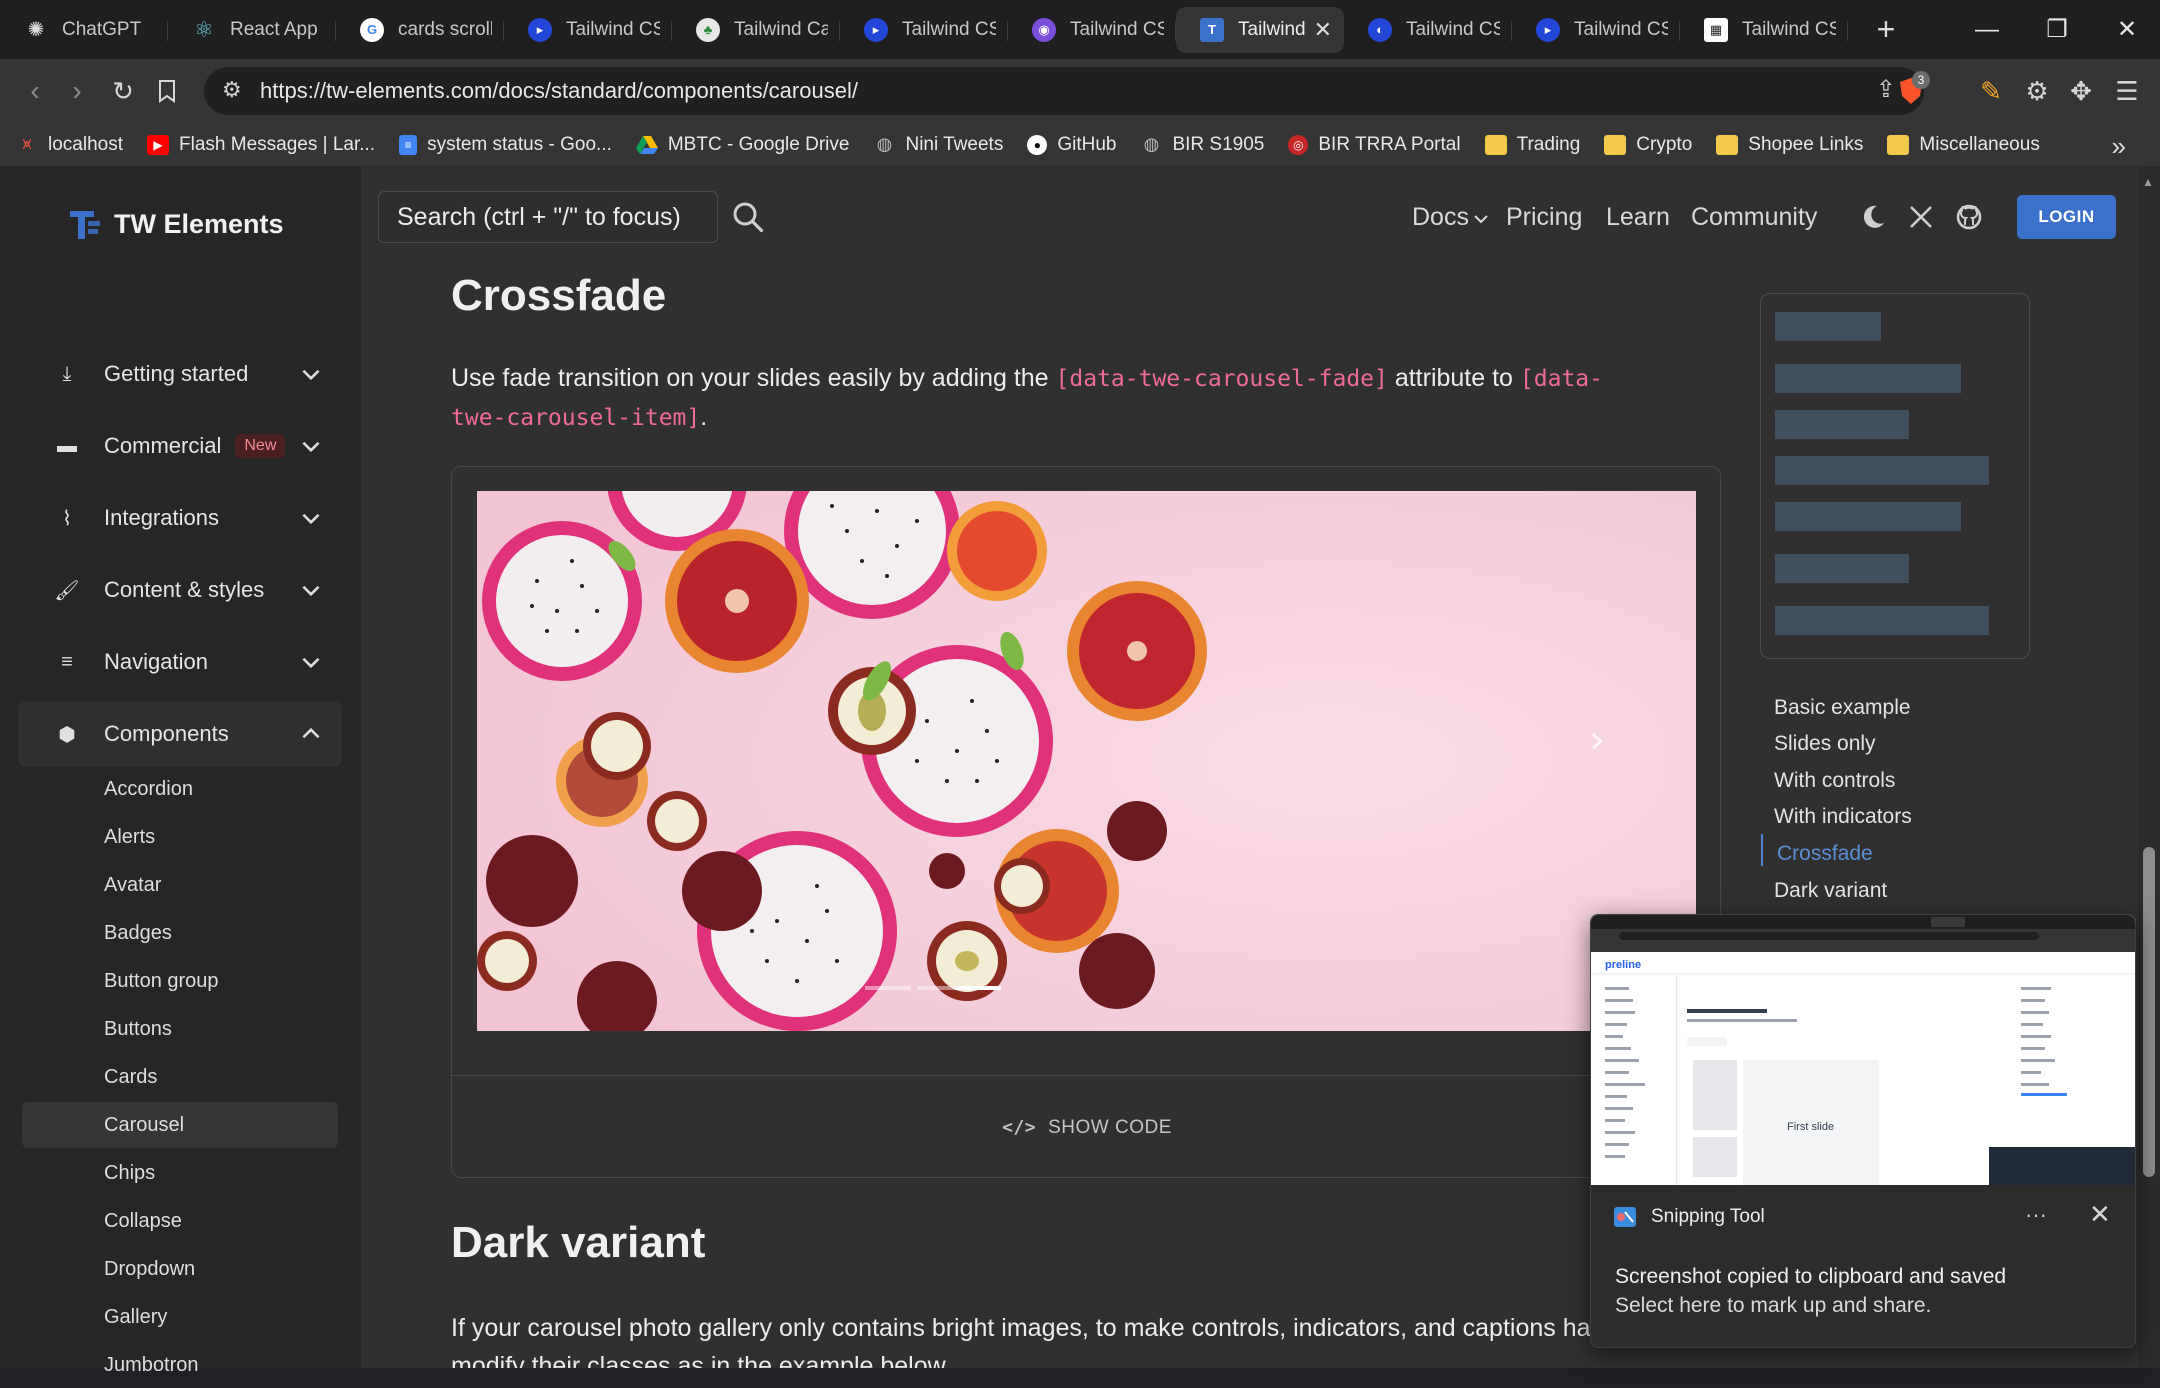 The image size is (2160, 1388). Describe the element at coordinates (748, 217) in the screenshot. I see `search-icon` at that location.